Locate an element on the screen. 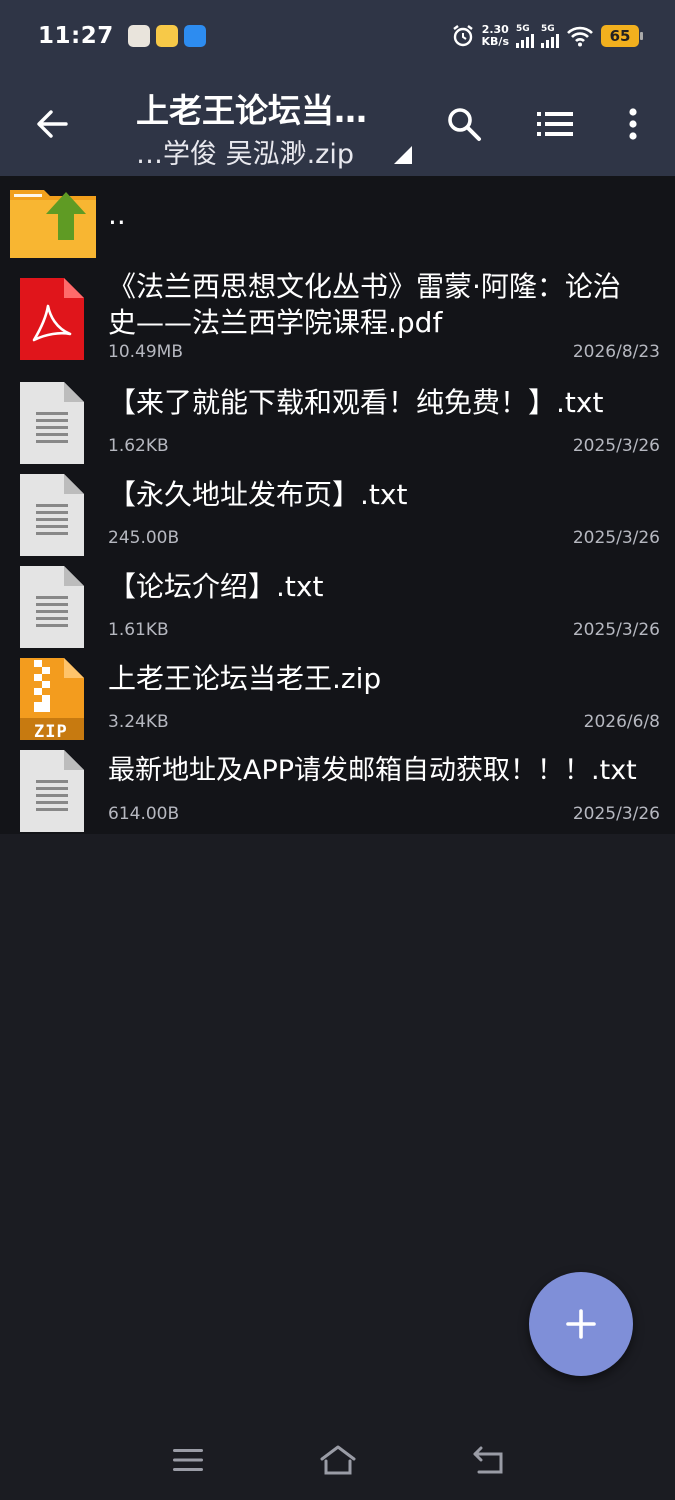 This screenshot has width=675, height=1500. menu-icon is located at coordinates (188, 1460).